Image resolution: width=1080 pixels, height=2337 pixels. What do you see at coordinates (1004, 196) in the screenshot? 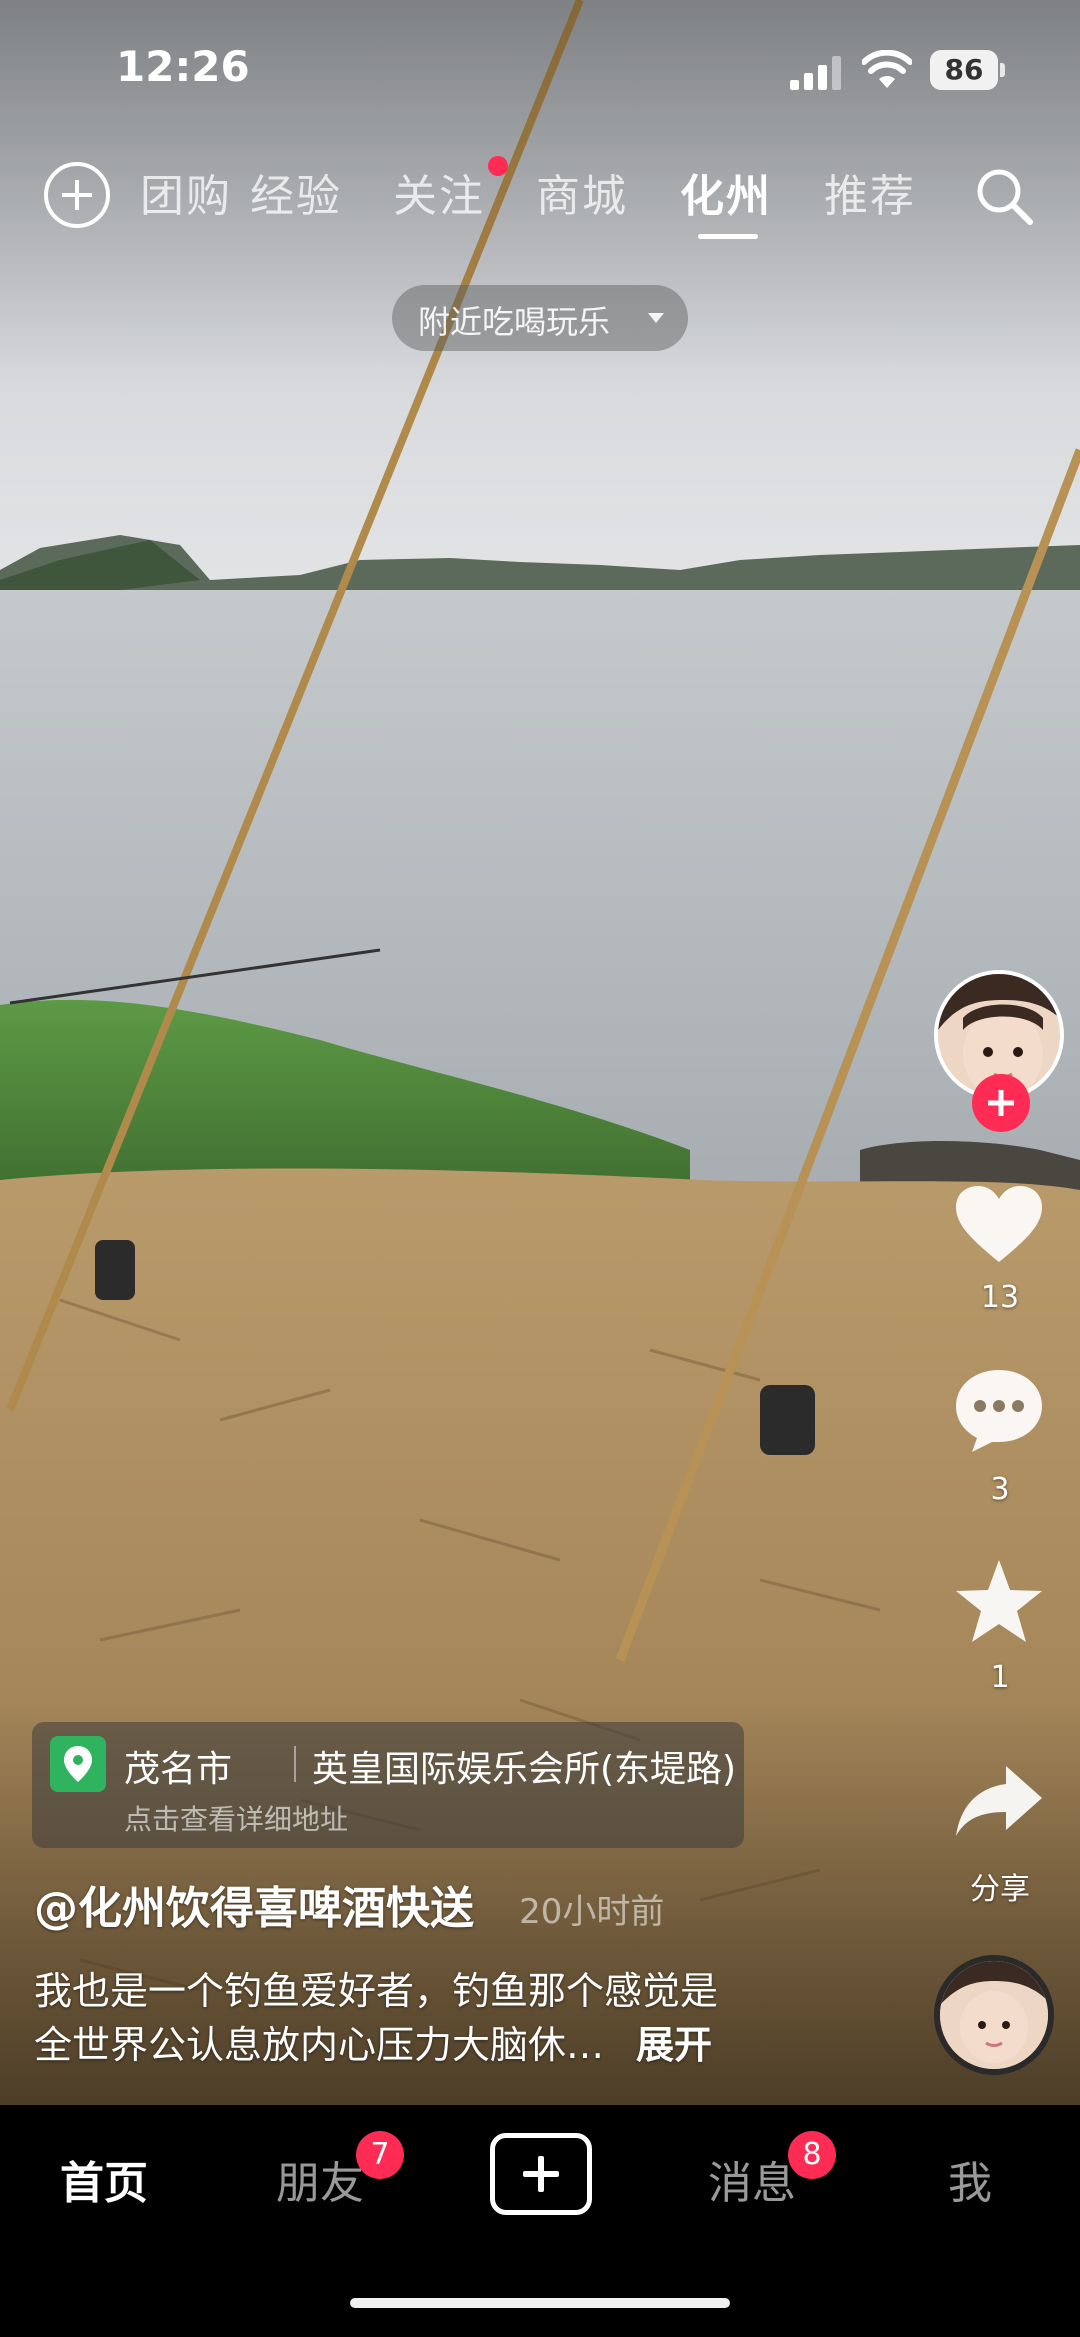
I see `search-icon` at bounding box center [1004, 196].